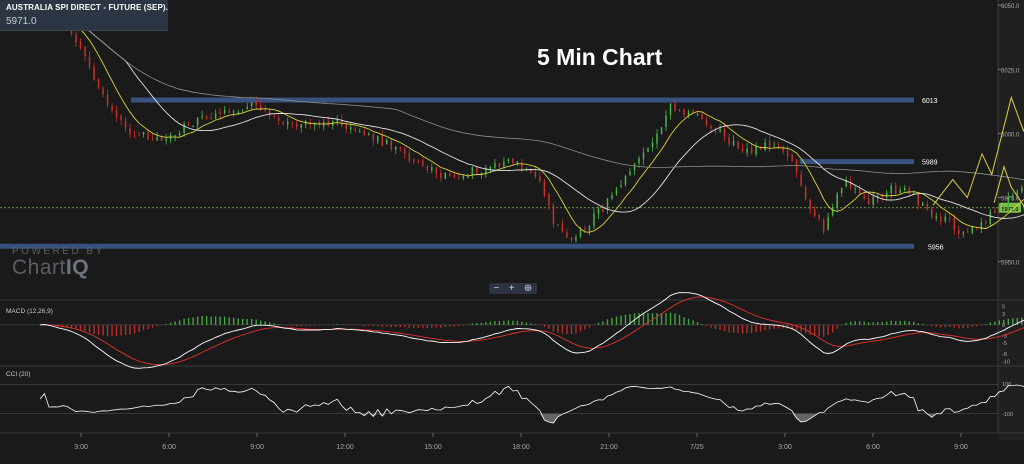 This screenshot has height=464, width=1024. What do you see at coordinates (58, 268) in the screenshot?
I see `watermark-logo: ChartIQ` at bounding box center [58, 268].